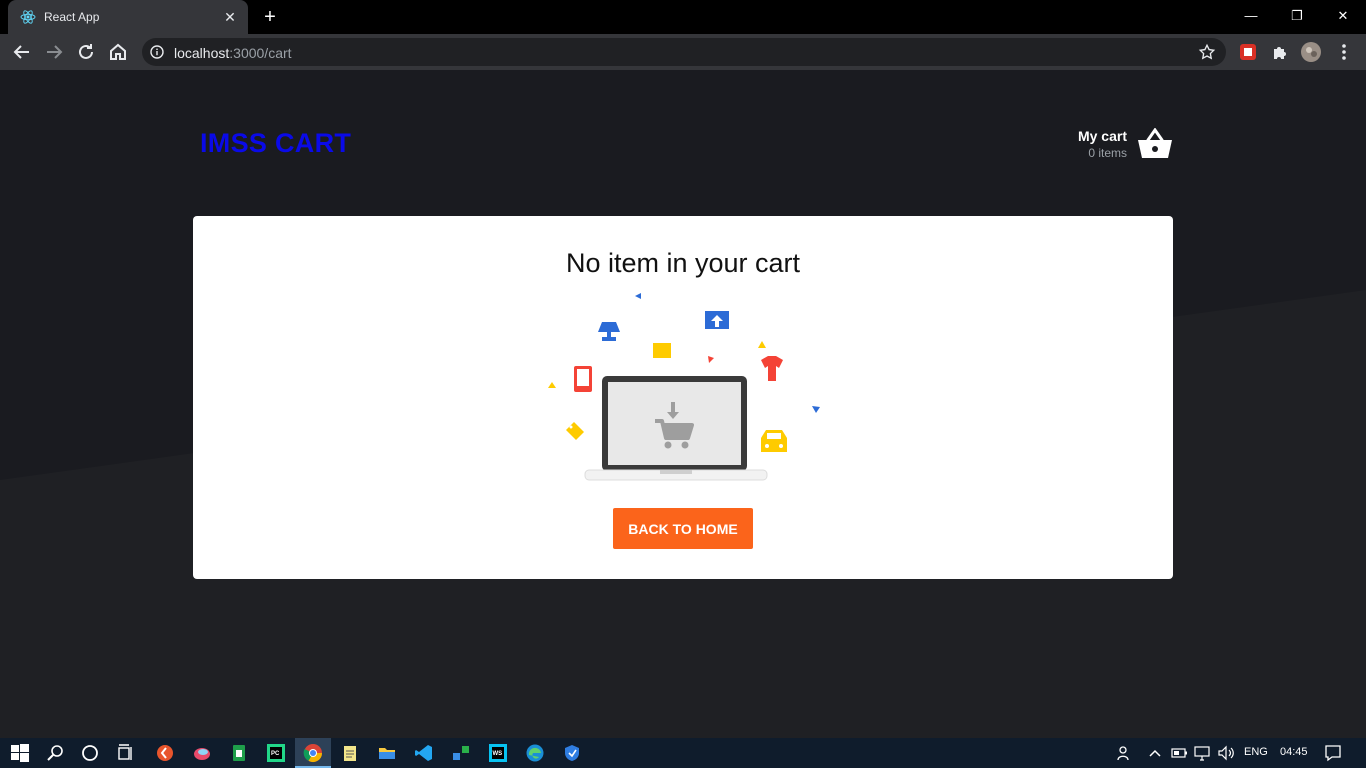 This screenshot has width=1366, height=768. I want to click on empty-cart-illustration, so click(684, 387).